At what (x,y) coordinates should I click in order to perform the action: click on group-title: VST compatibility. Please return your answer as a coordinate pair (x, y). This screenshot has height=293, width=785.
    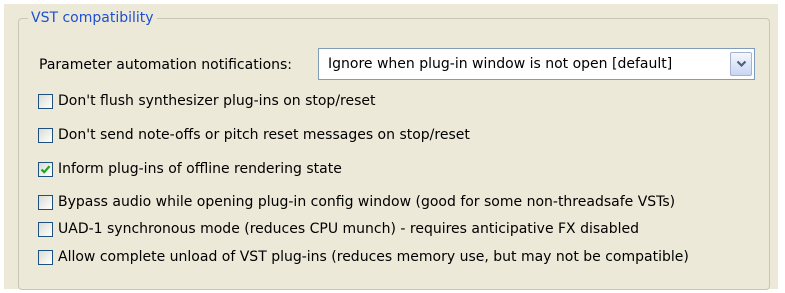
    Looking at the image, I should click on (92, 18).